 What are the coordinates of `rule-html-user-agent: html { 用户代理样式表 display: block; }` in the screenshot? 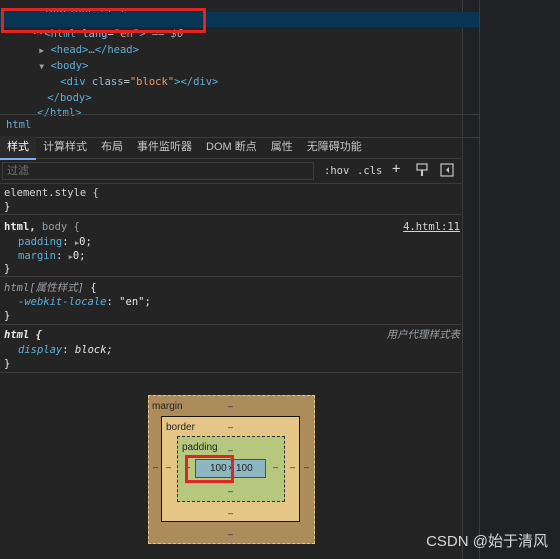 It's located at (231, 349).